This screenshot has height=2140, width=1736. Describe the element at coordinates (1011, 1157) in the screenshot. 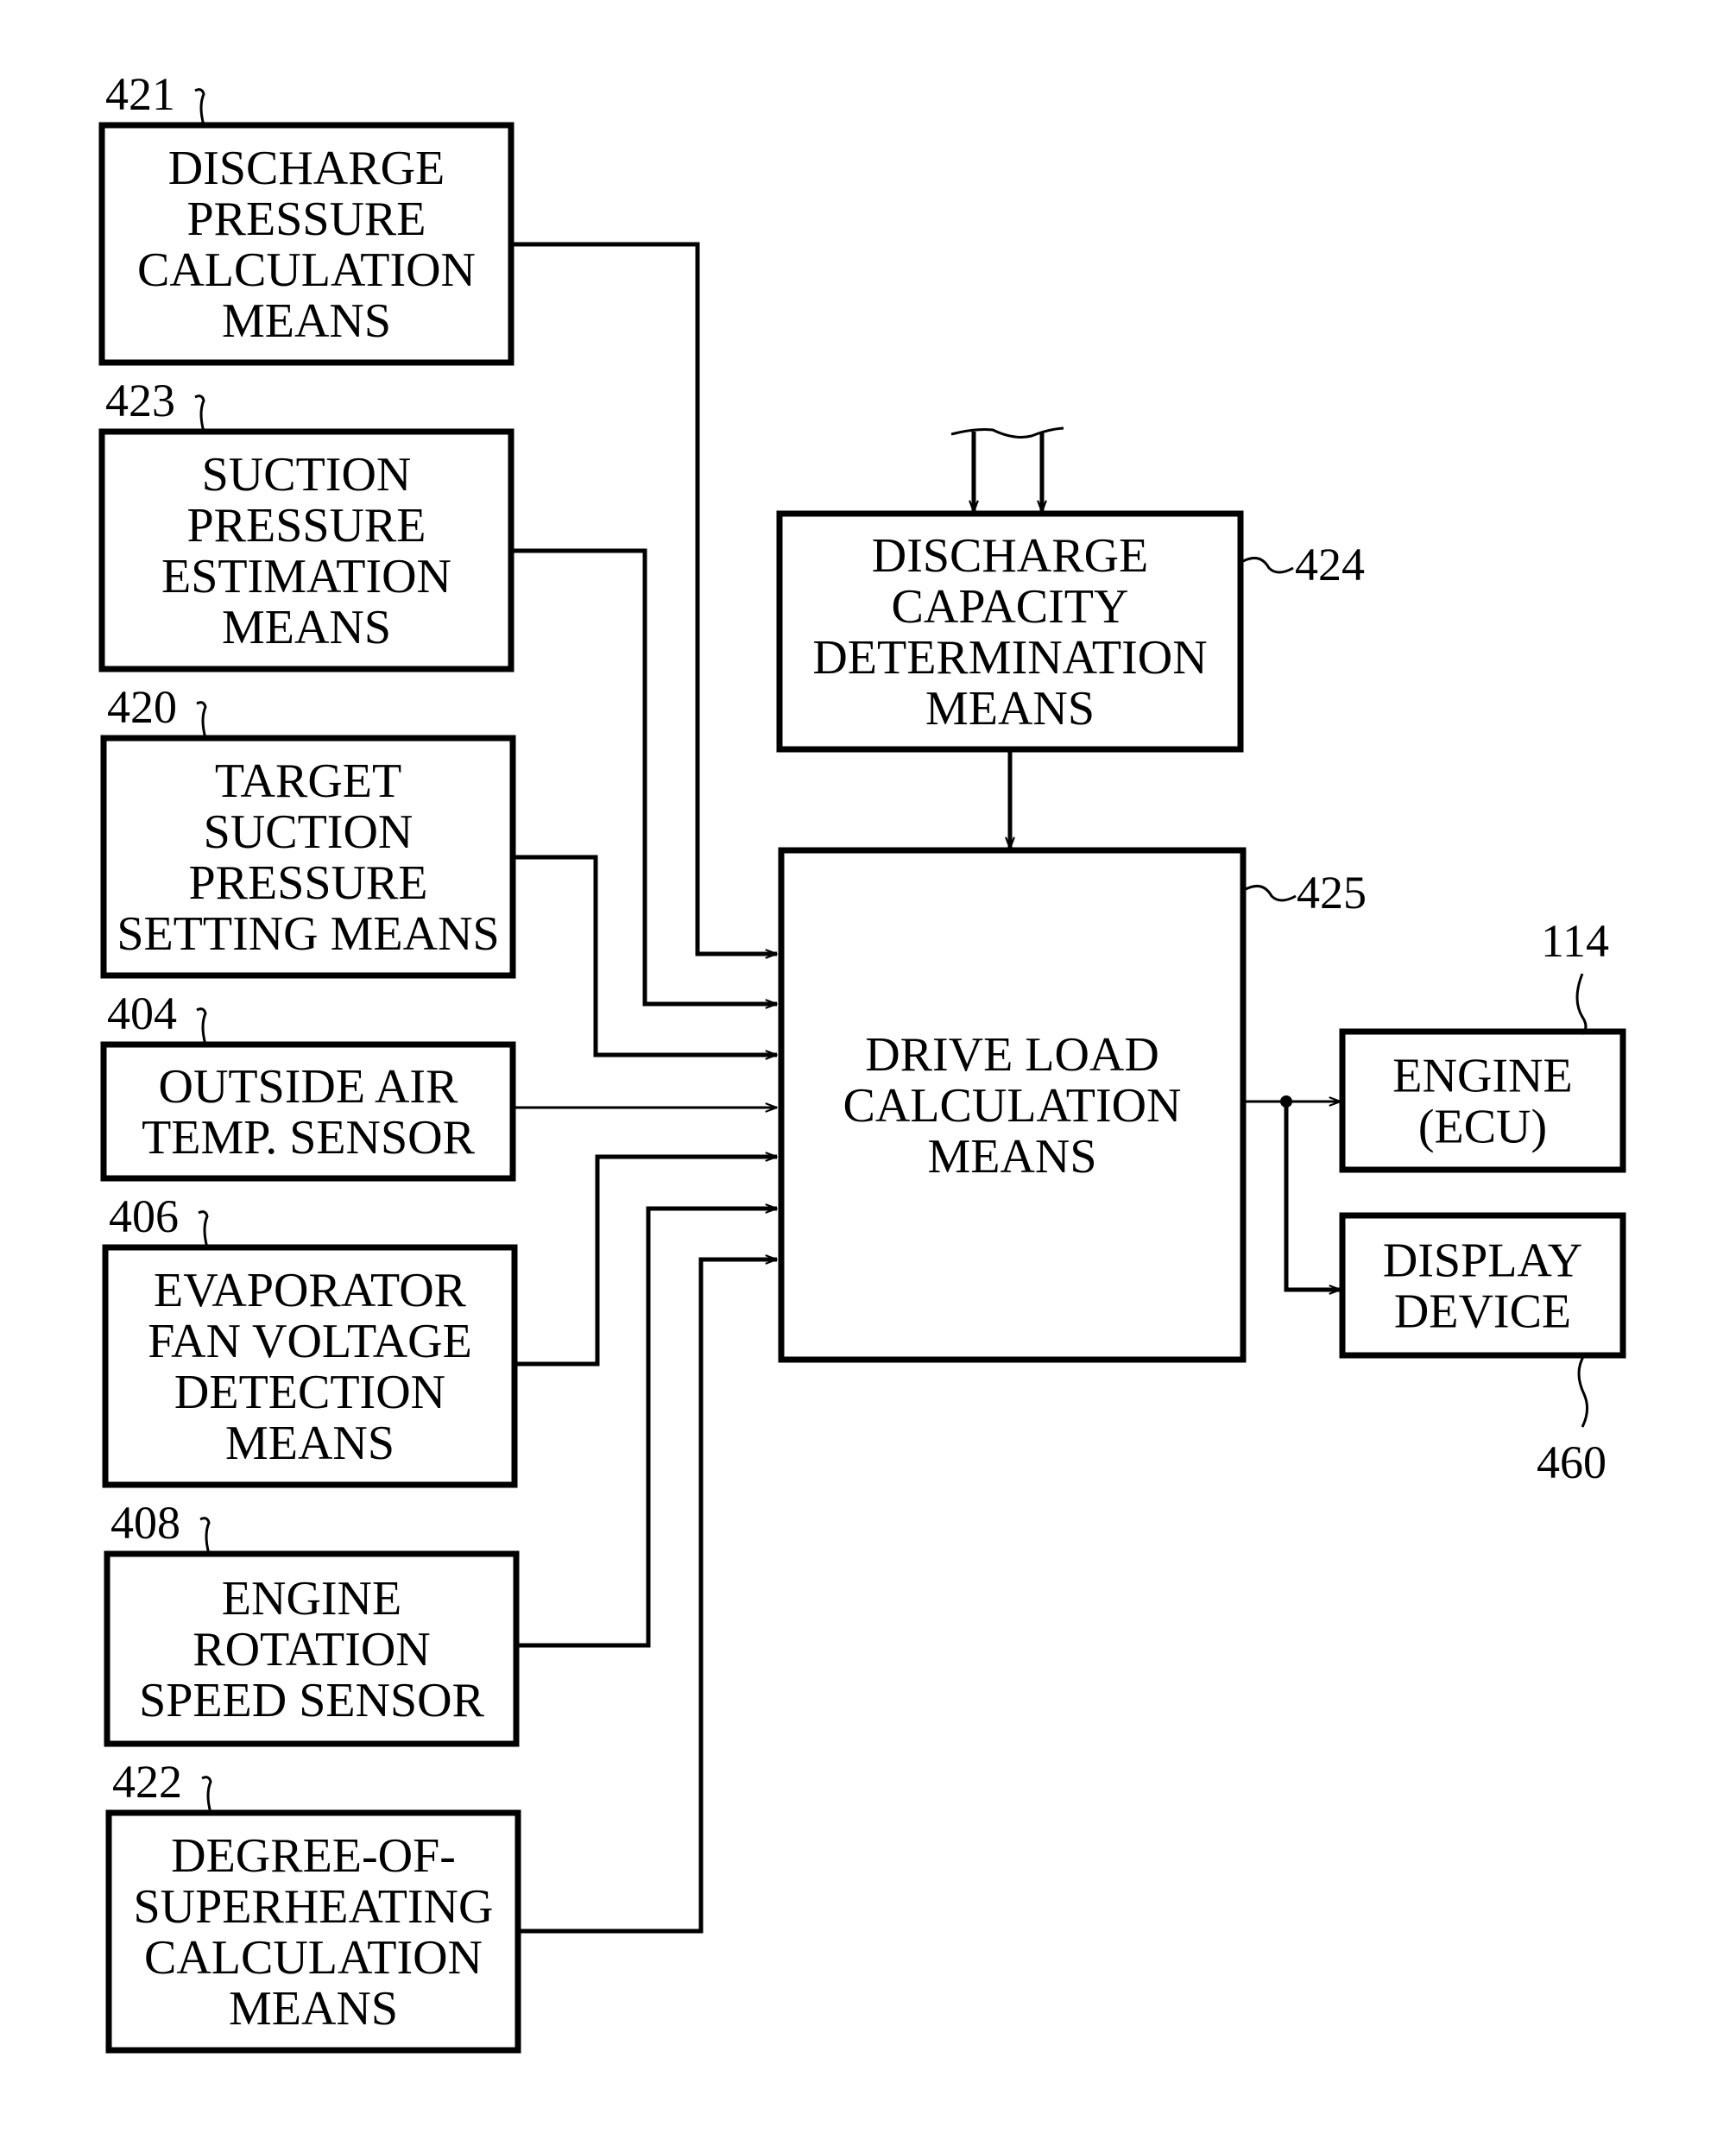

I see `drive-load-box-425-label-line: MEANS` at that location.